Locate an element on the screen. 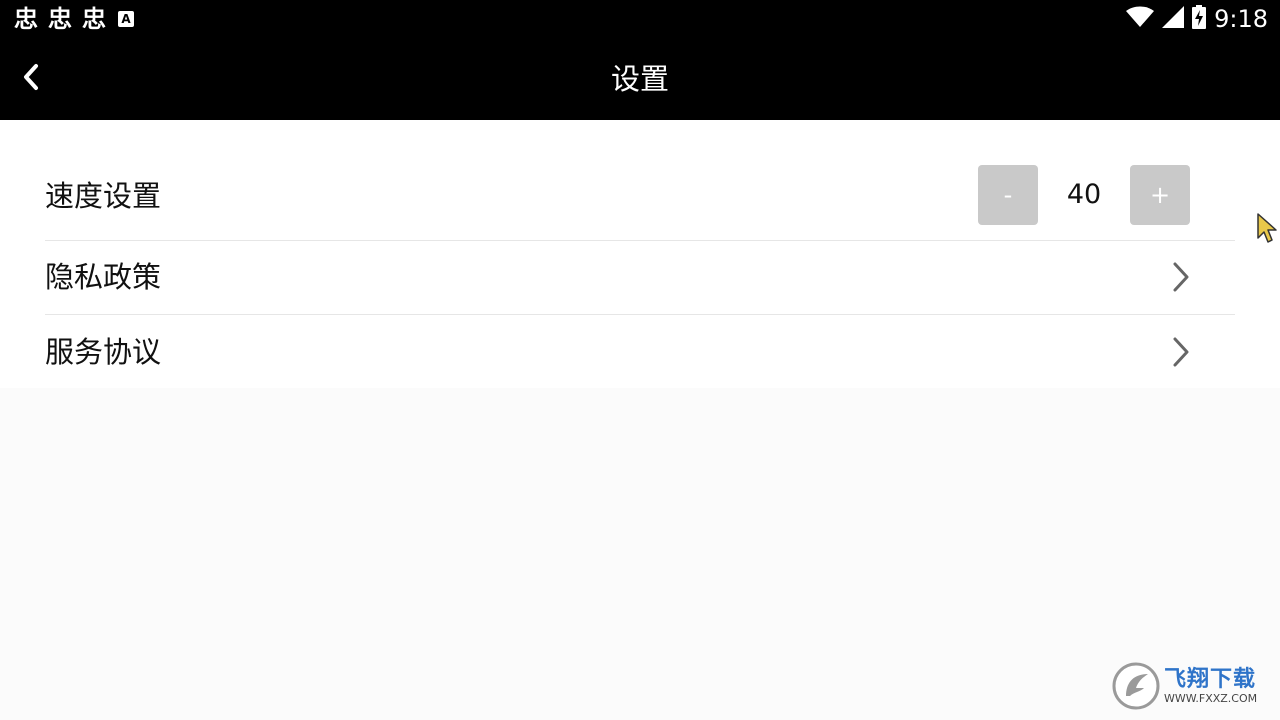 This screenshot has height=720, width=1280. speed-setting-row: 速度设置 - 40 + is located at coordinates (640, 200).